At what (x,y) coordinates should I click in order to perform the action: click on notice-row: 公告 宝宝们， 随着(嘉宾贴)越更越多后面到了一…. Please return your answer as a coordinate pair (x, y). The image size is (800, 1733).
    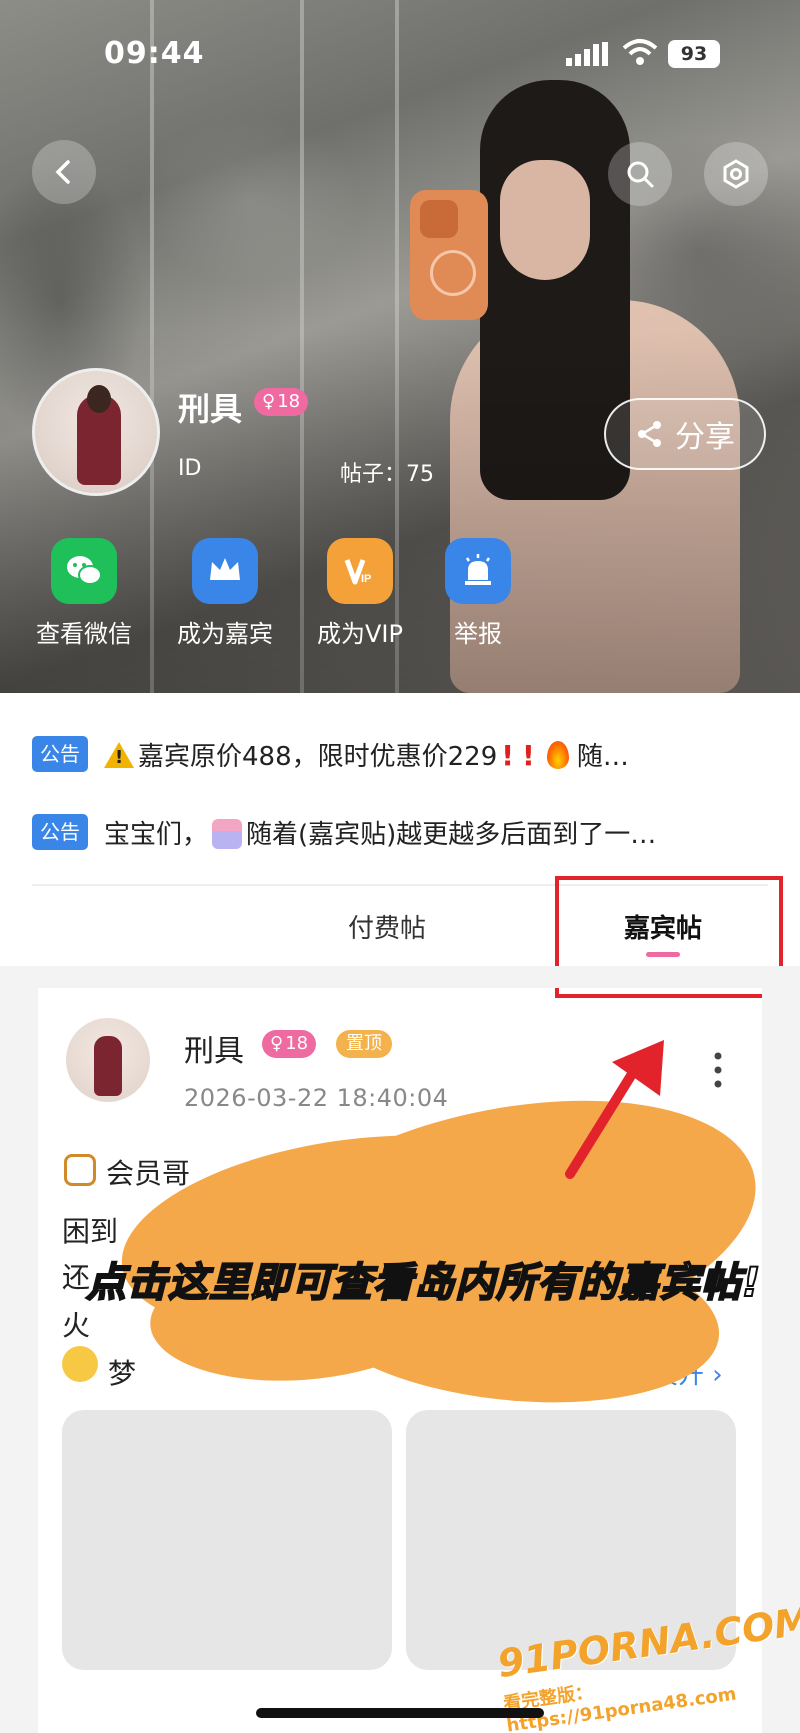
    Looking at the image, I should click on (402, 832).